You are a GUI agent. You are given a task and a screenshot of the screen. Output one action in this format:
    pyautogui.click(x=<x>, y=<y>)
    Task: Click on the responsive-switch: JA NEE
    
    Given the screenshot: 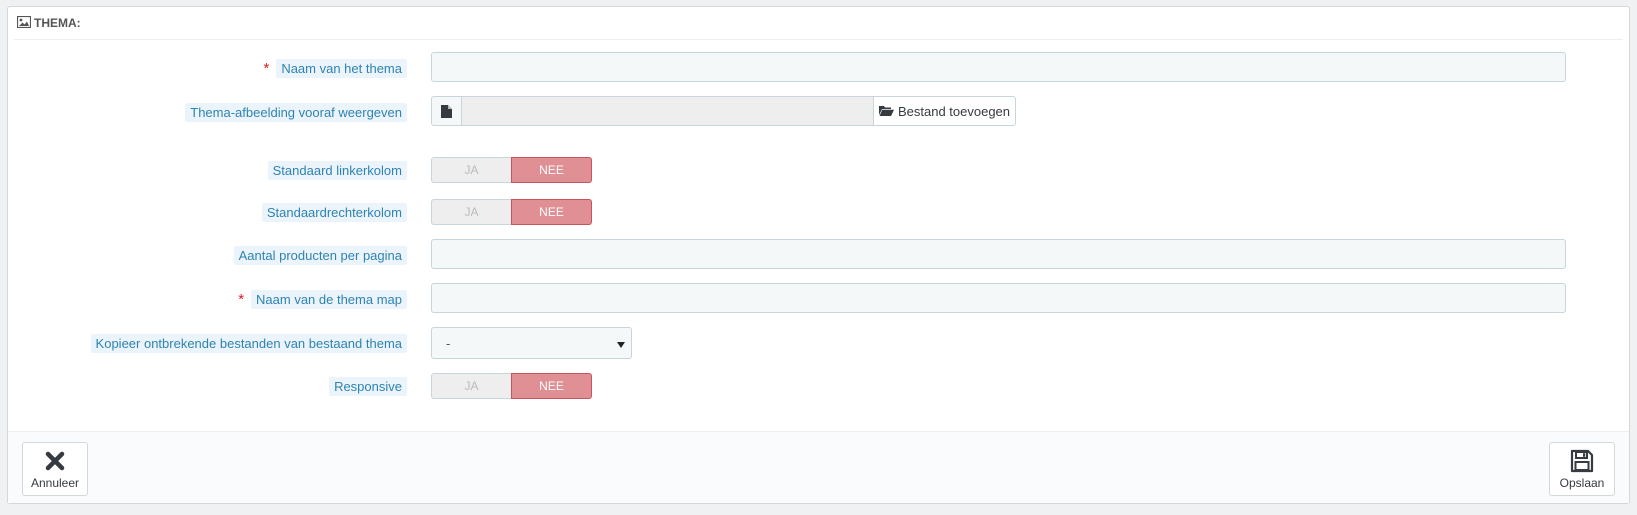 What is the action you would take?
    pyautogui.click(x=511, y=386)
    